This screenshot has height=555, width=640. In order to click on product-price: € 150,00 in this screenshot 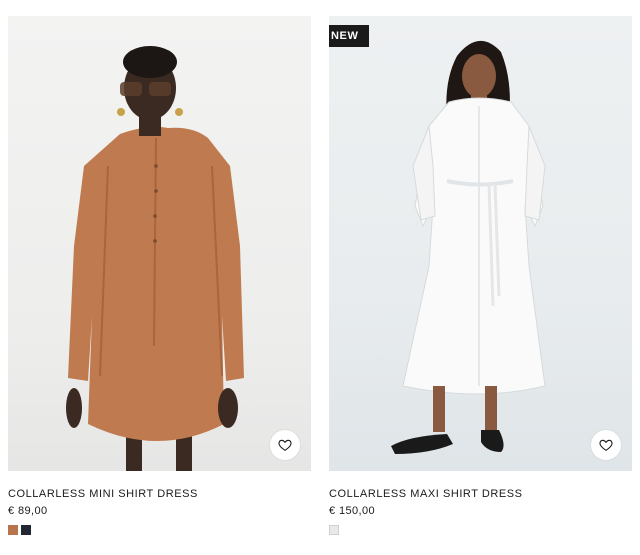, I will do `click(352, 511)`.